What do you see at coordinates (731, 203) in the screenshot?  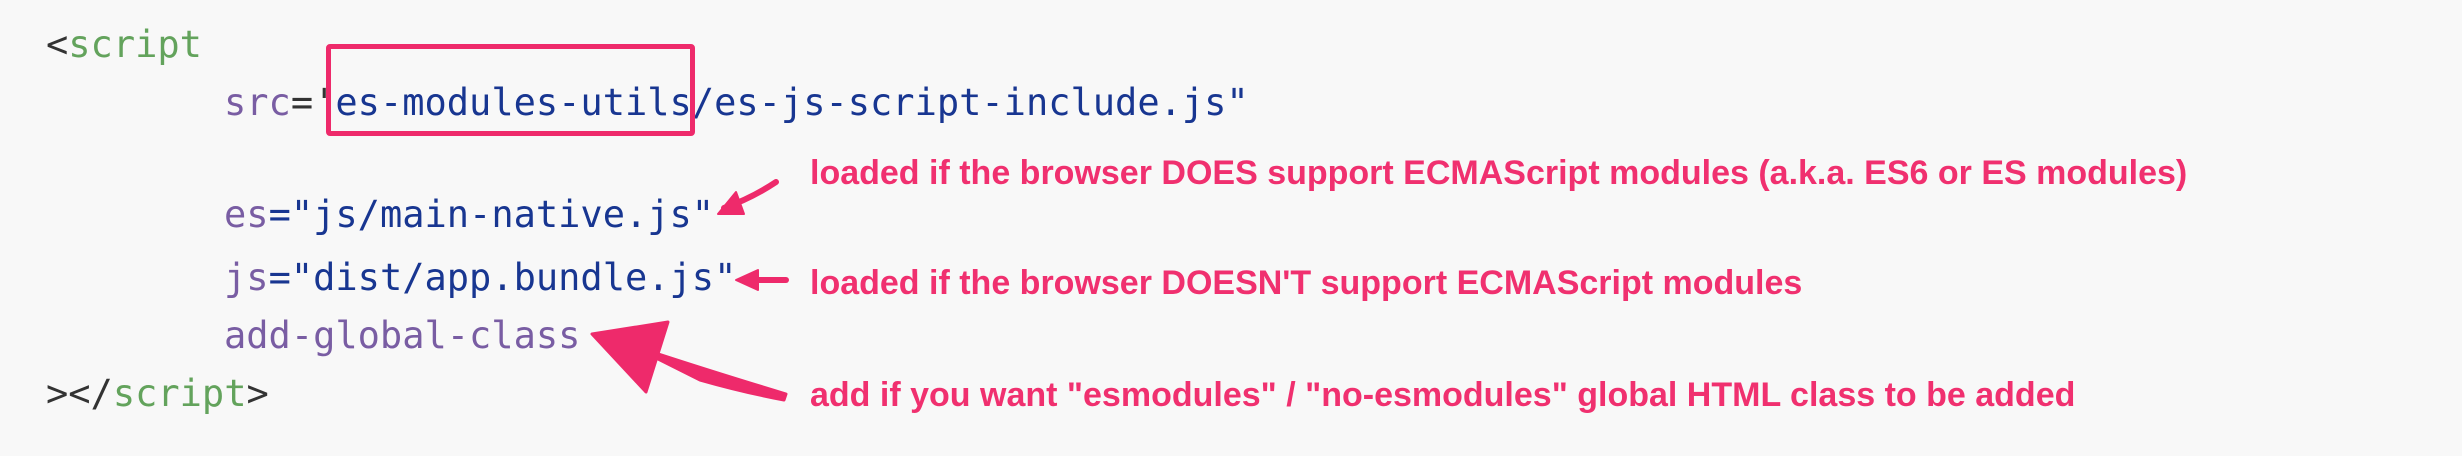 I see `es-arrowhead-icon` at bounding box center [731, 203].